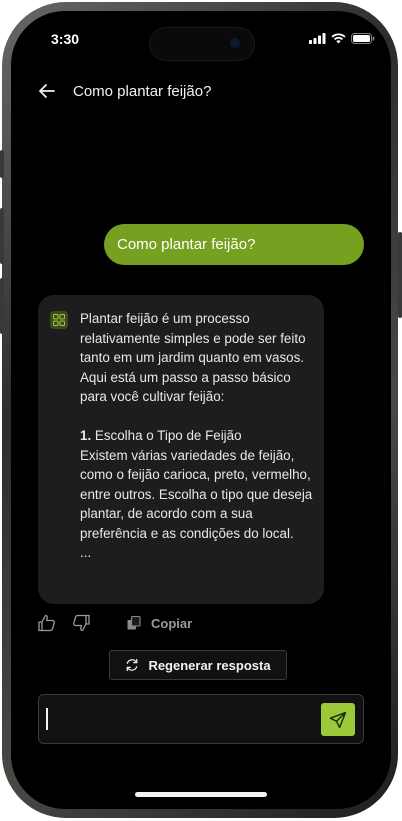 Image resolution: width=402 pixels, height=821 pixels. Describe the element at coordinates (184, 720) in the screenshot. I see `message-input` at that location.